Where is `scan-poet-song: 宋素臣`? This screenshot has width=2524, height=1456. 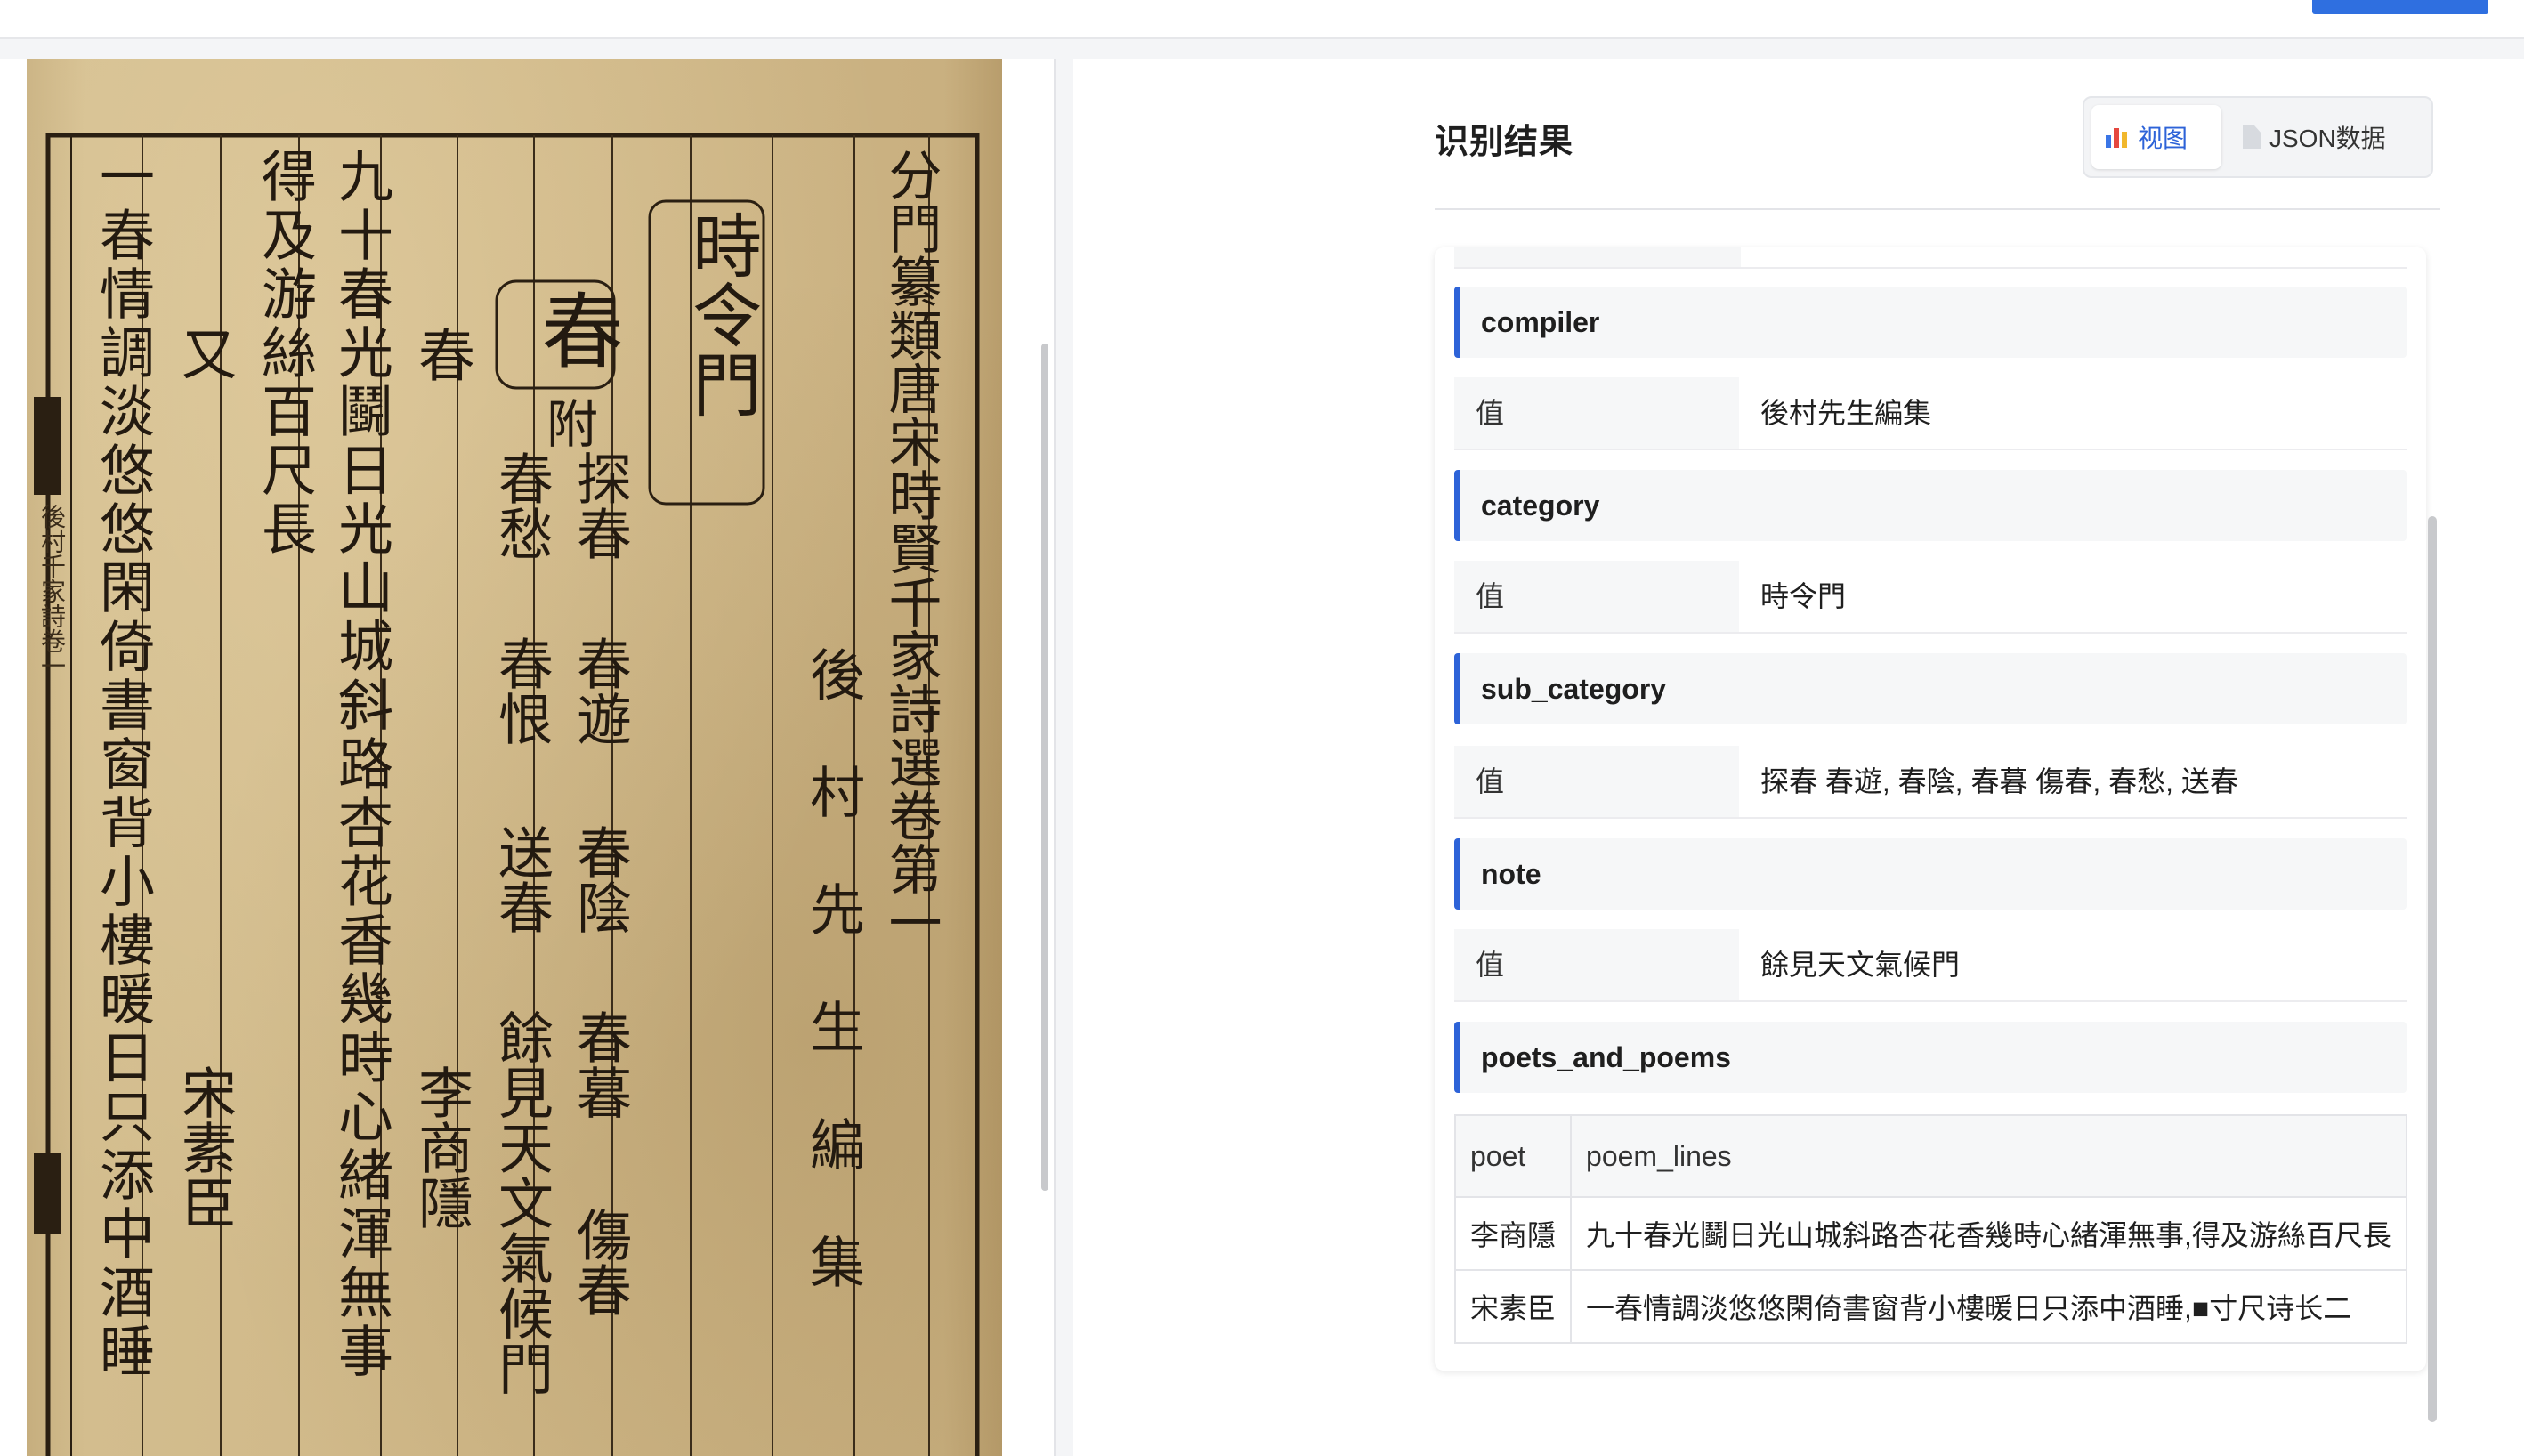 scan-poet-song: 宋素臣 is located at coordinates (204, 1147).